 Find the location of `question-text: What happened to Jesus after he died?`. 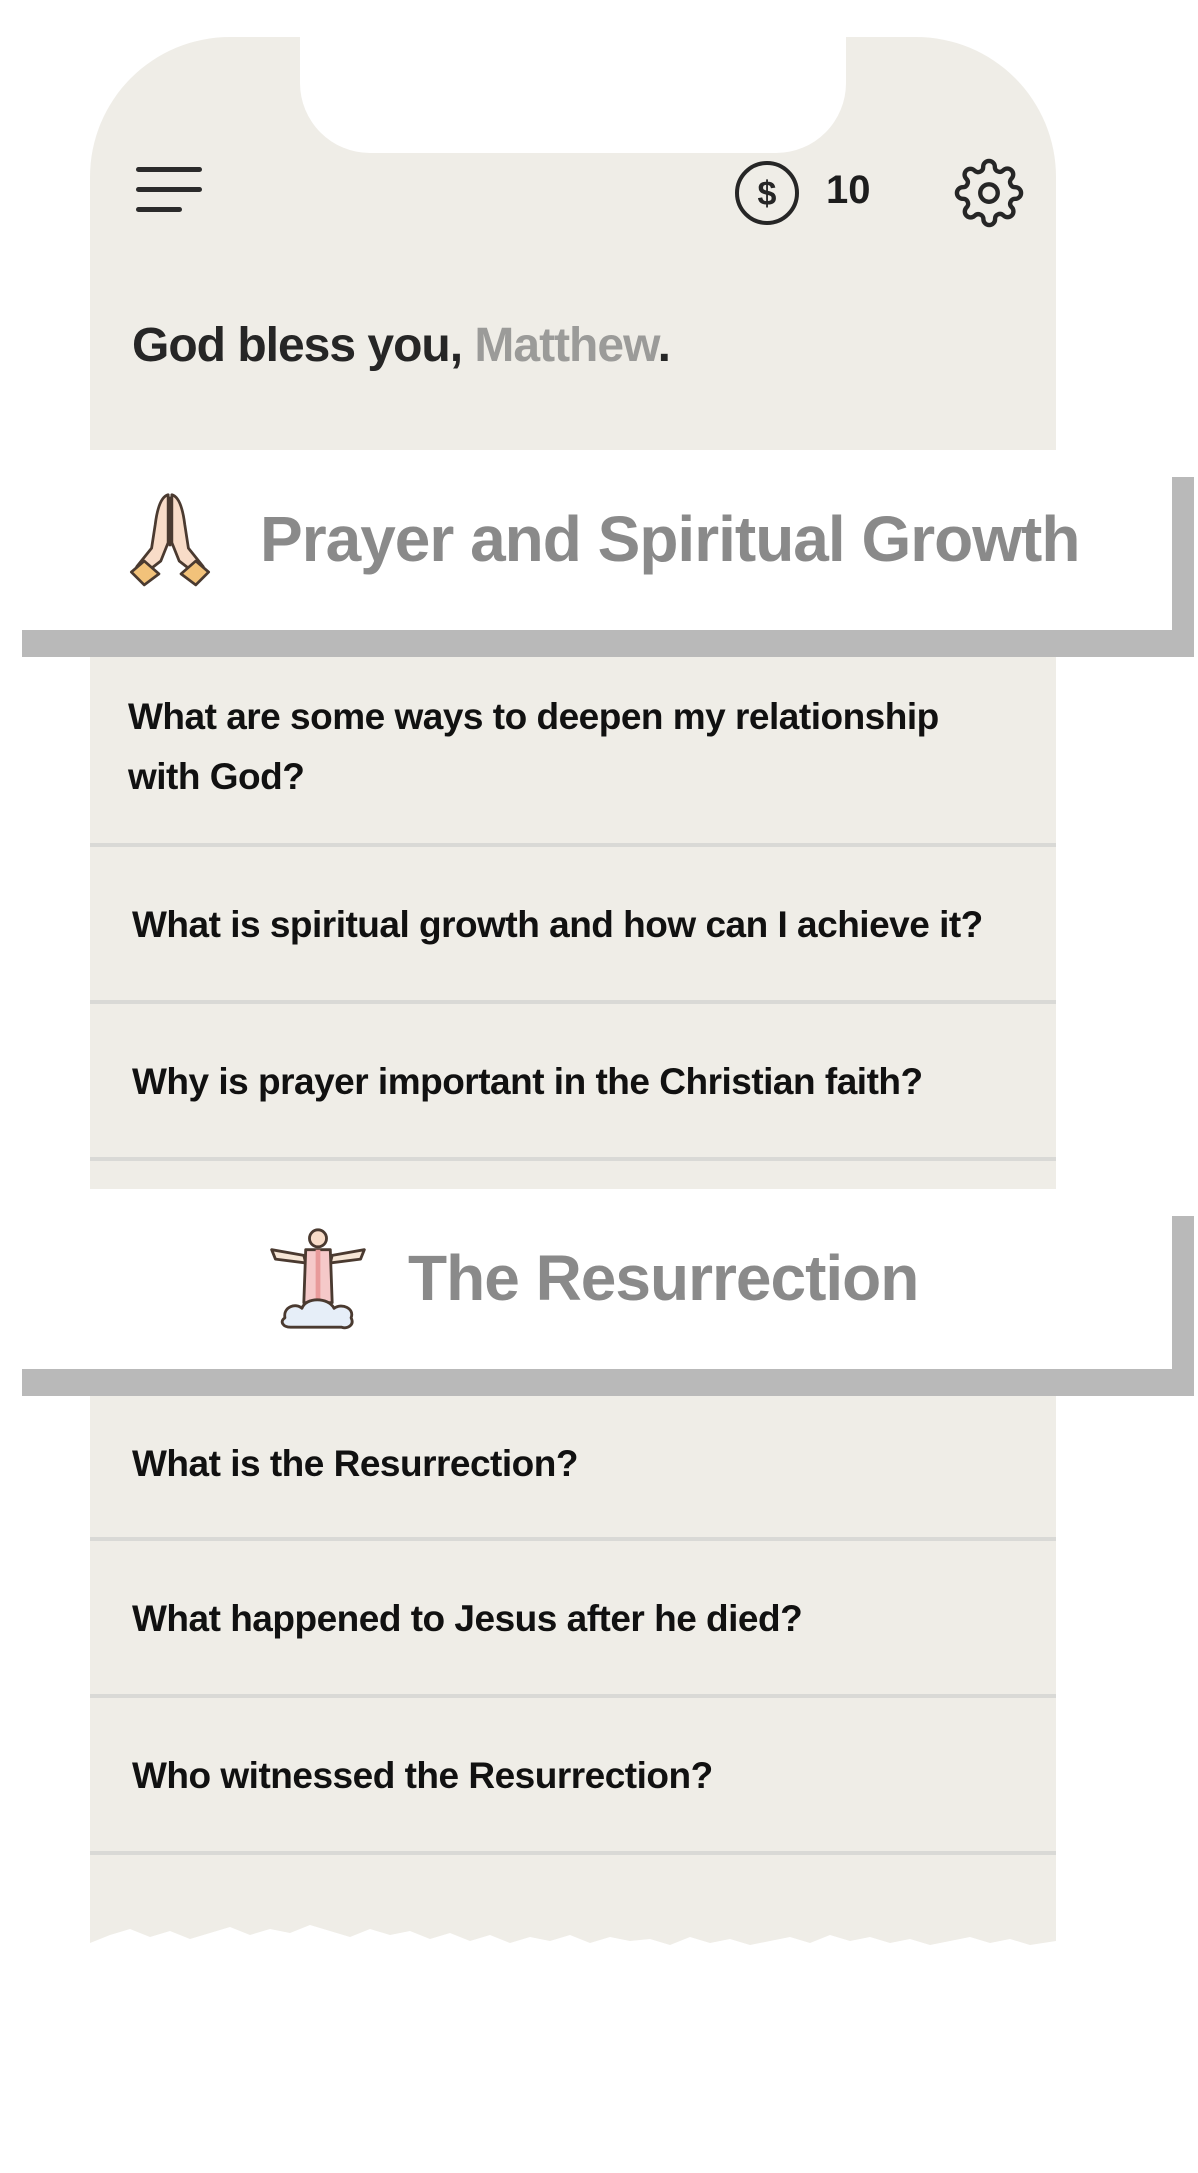

question-text: What happened to Jesus after he died? is located at coordinates (467, 1618).